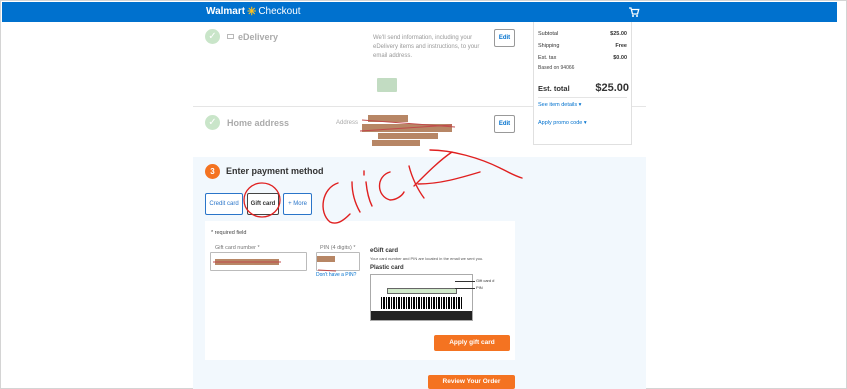 This screenshot has height=389, width=847. Describe the element at coordinates (422, 303) in the screenshot. I see `barcode-icon` at that location.